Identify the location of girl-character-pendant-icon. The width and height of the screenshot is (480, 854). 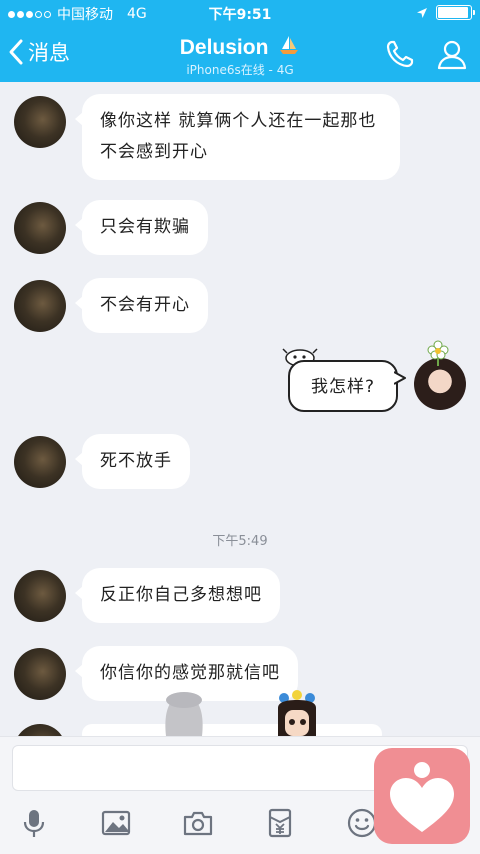
(297, 713).